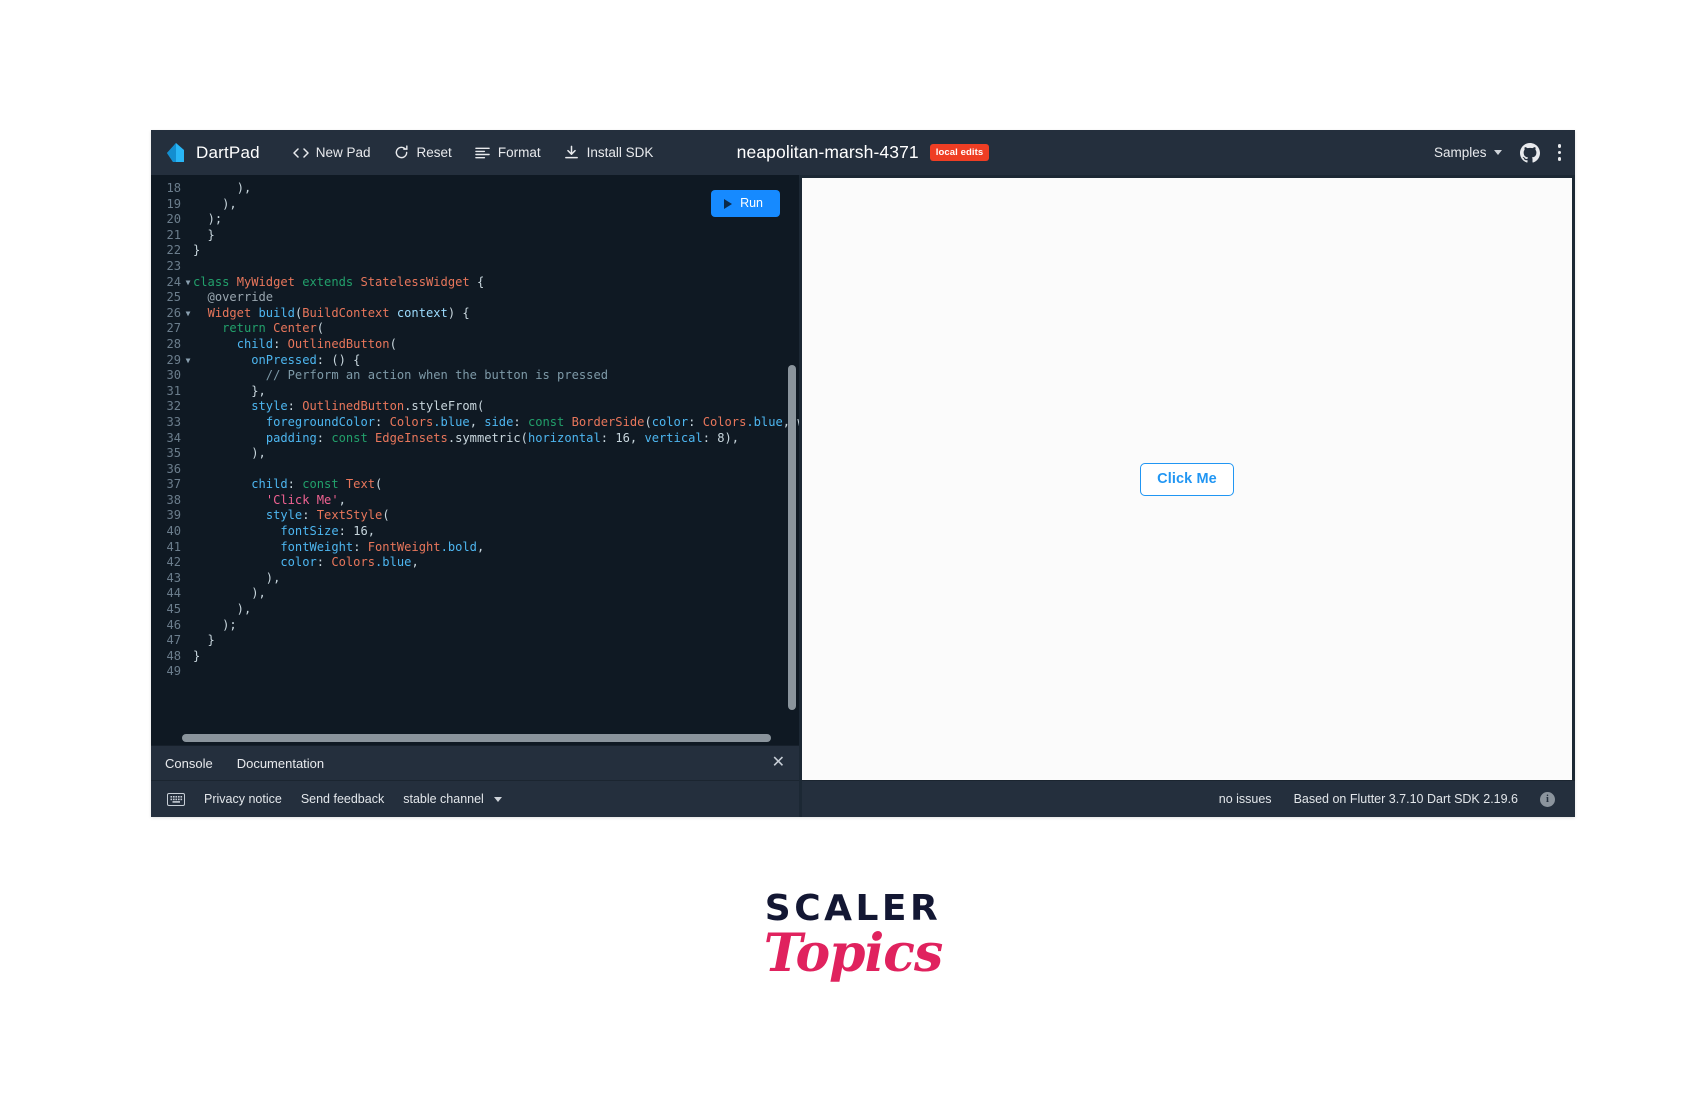 The image size is (1706, 1113). I want to click on line-number: 27, so click(173, 328).